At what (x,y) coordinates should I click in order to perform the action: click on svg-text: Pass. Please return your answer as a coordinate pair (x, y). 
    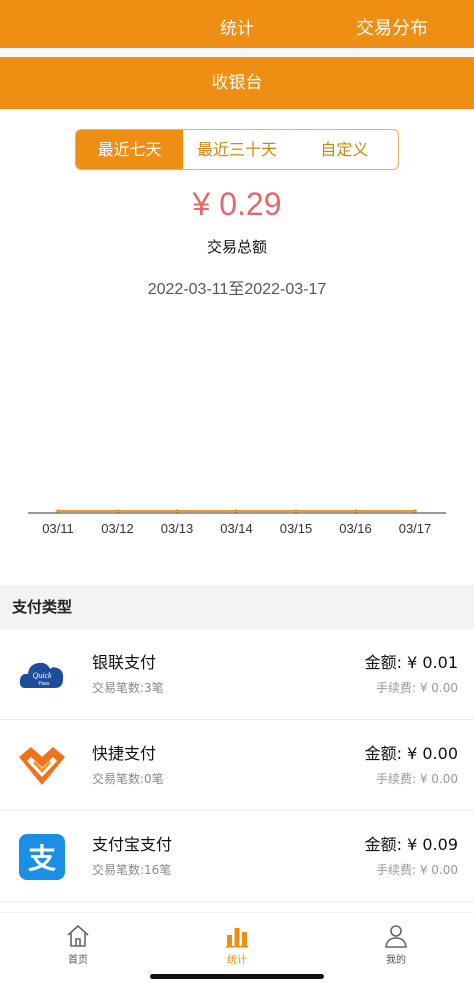
    Looking at the image, I should click on (44, 684).